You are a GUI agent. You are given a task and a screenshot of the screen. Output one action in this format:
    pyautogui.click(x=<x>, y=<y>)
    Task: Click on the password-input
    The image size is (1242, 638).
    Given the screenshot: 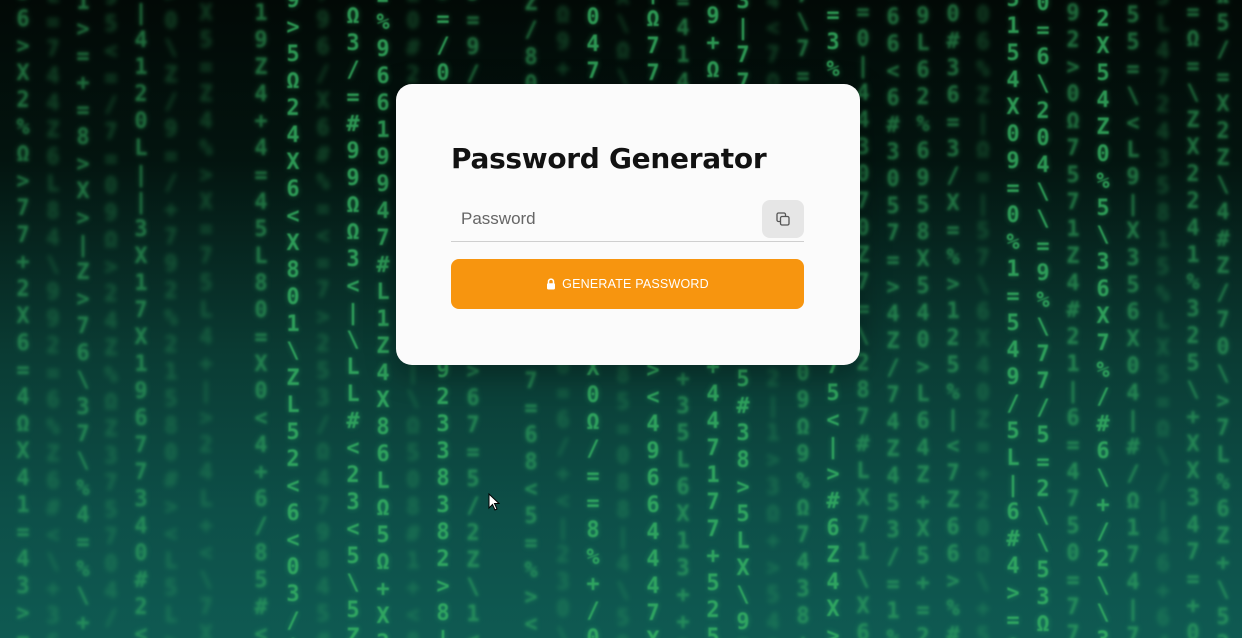 What is the action you would take?
    pyautogui.click(x=603, y=219)
    